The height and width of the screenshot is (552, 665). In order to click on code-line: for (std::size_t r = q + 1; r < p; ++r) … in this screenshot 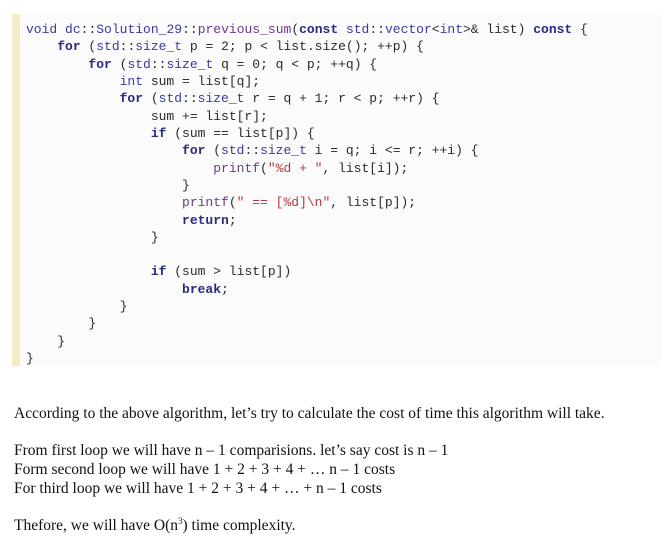, I will do `click(279, 98)`.